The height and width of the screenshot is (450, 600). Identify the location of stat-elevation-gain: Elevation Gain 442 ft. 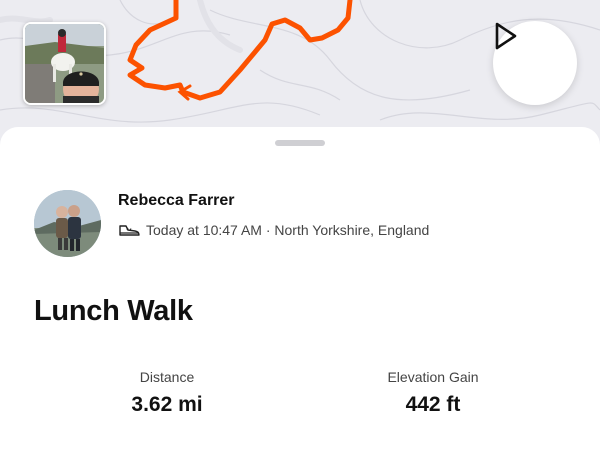
(433, 393).